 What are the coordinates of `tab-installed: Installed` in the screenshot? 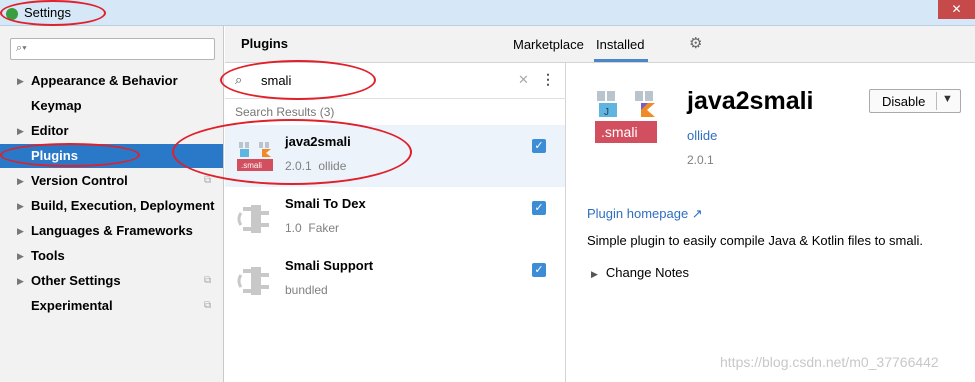 It's located at (620, 44).